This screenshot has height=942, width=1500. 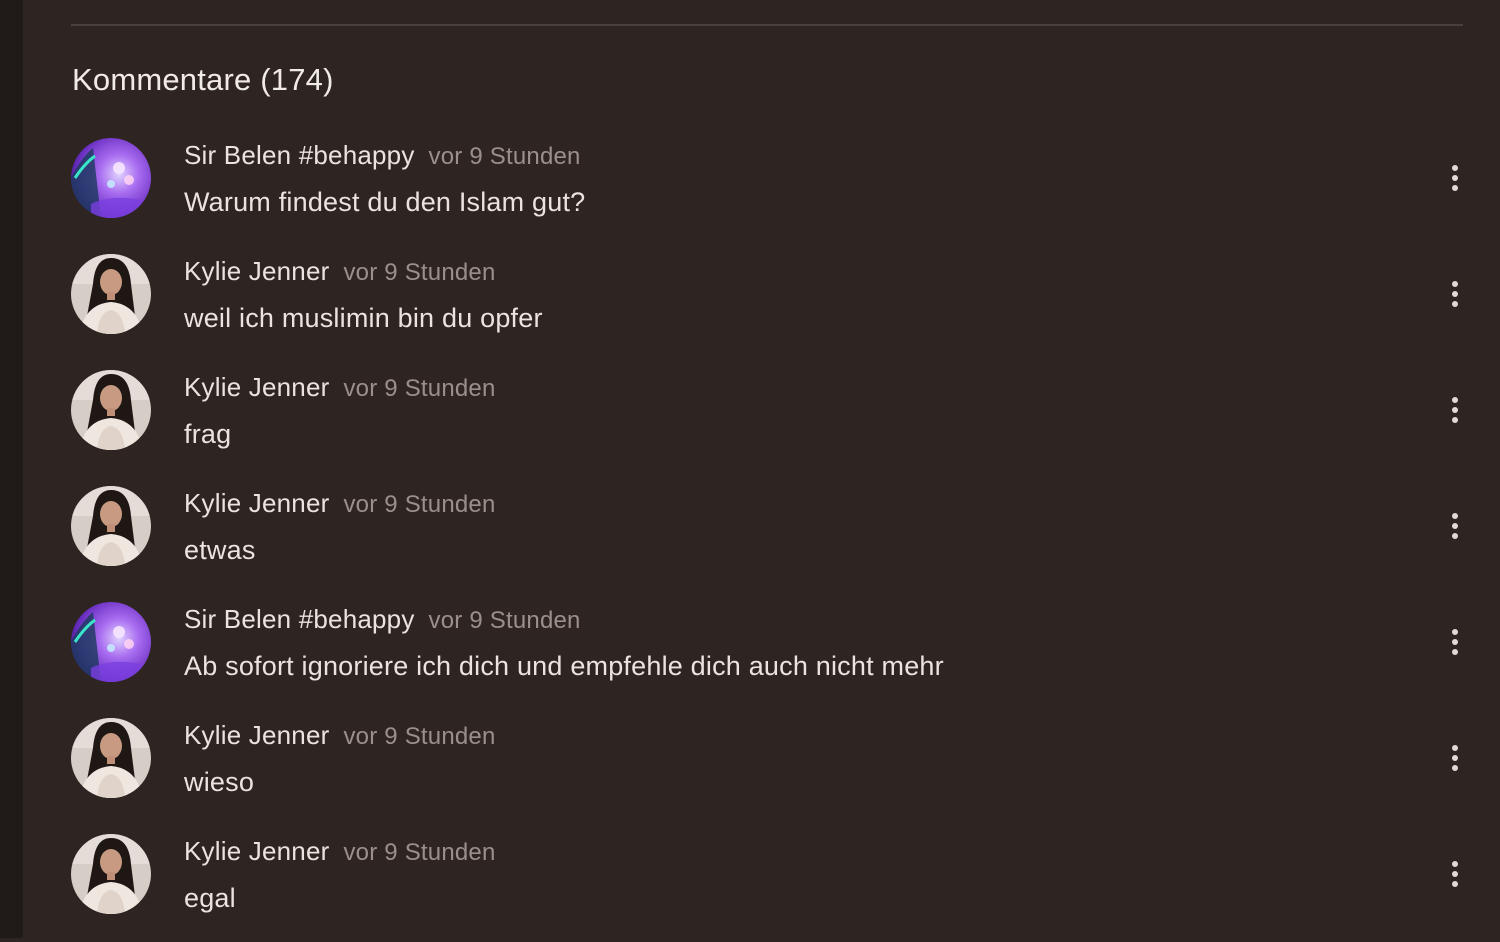 I want to click on left-edge-strip, so click(x=11, y=469).